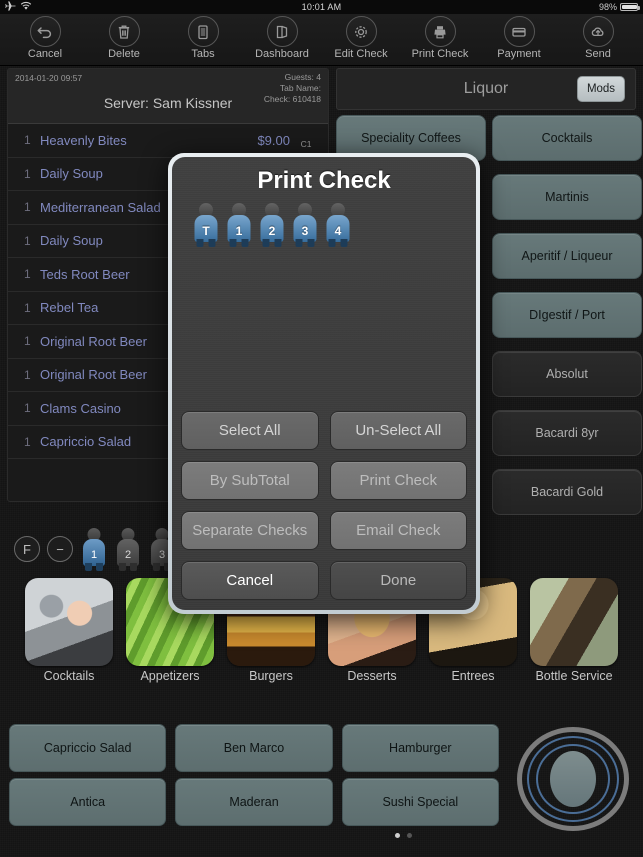 This screenshot has height=857, width=643. What do you see at coordinates (567, 315) in the screenshot?
I see `menu-category-button: DIgestif / Port` at bounding box center [567, 315].